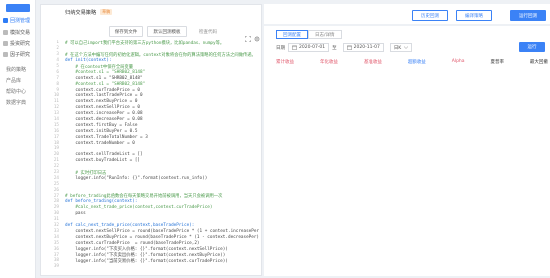 This screenshot has width=550, height=278. What do you see at coordinates (57, 43) in the screenshot?
I see `line-number: 1` at bounding box center [57, 43].